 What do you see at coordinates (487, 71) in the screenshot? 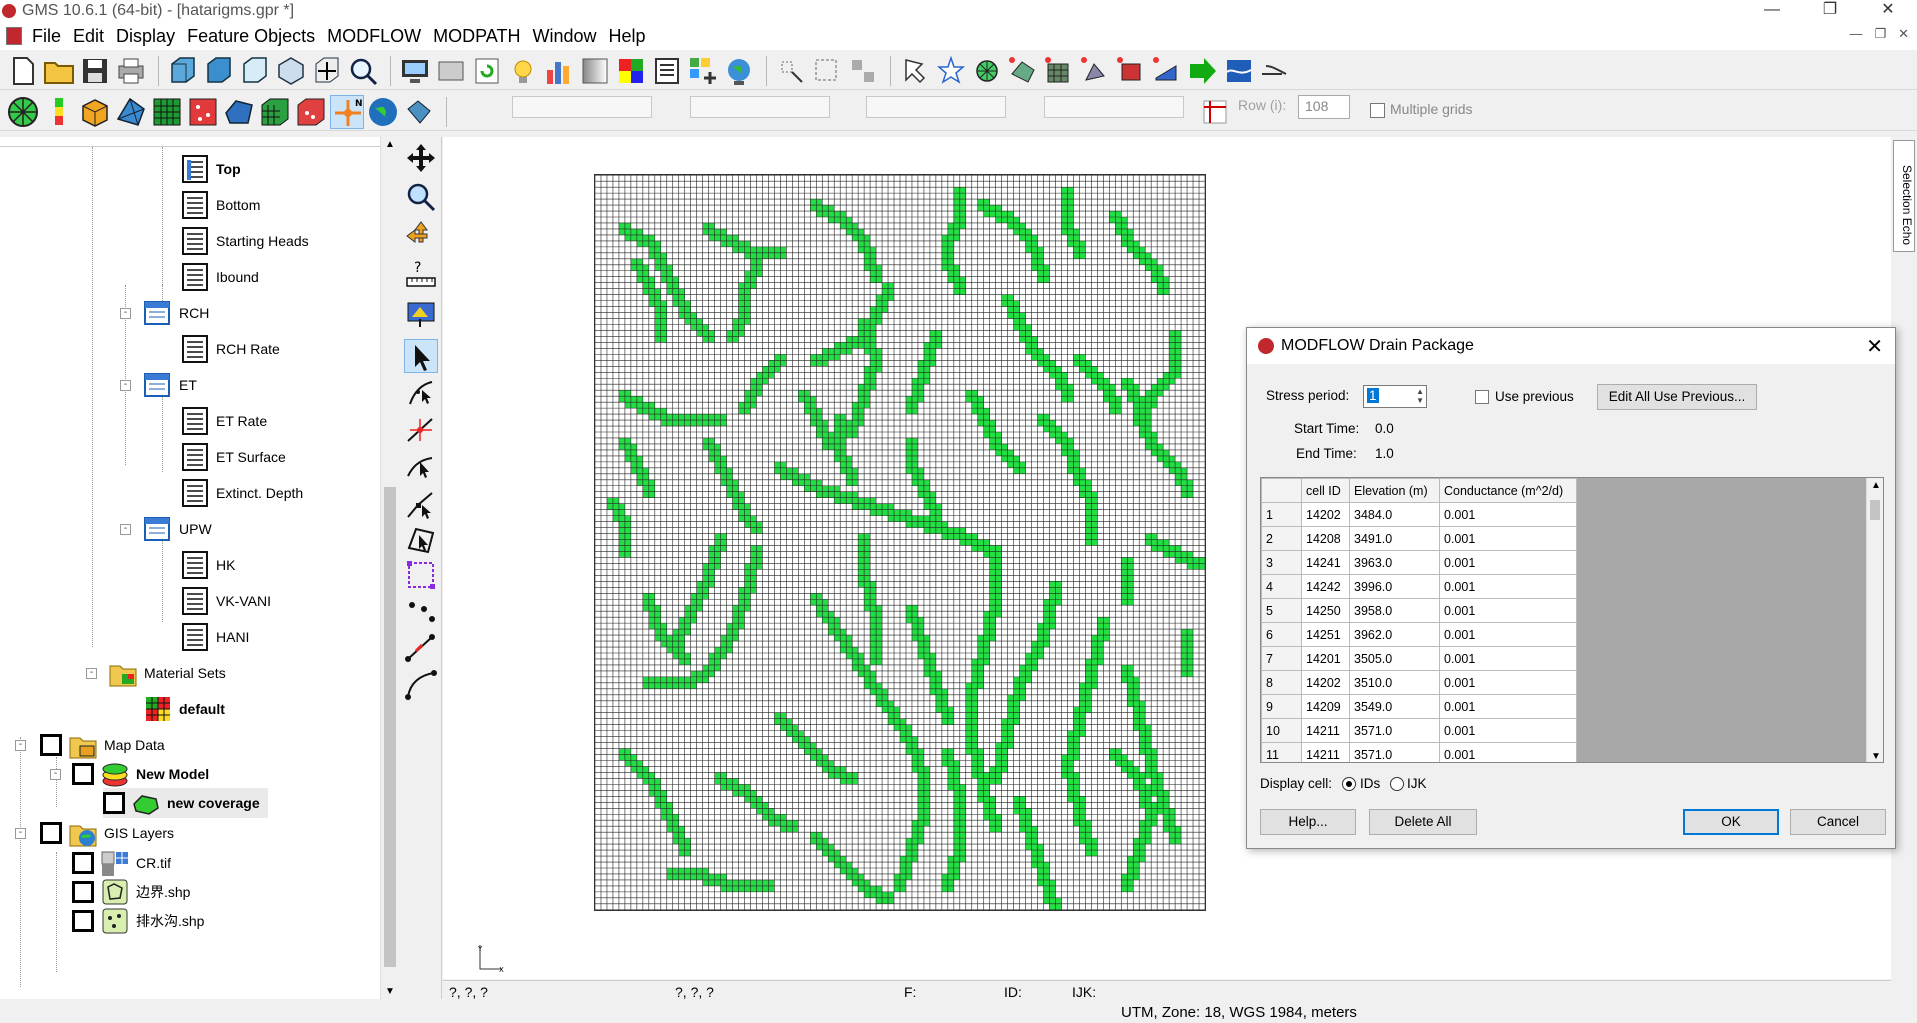
I see `refresh-icon` at bounding box center [487, 71].